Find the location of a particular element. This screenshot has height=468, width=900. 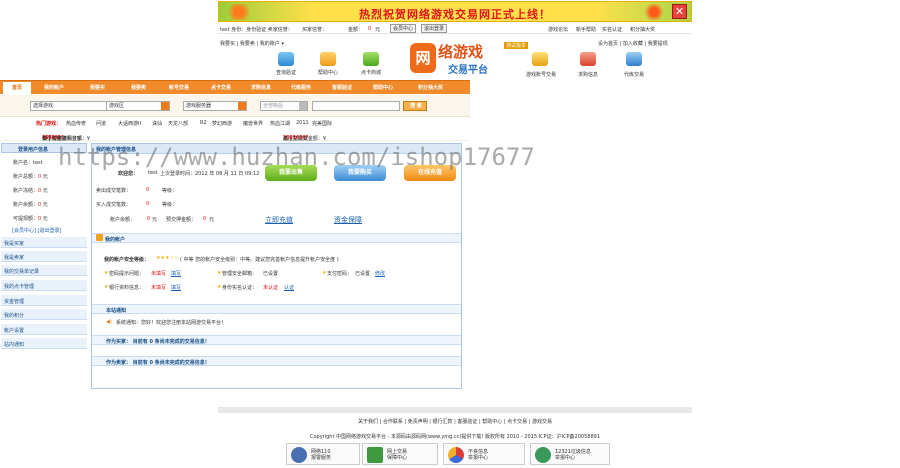

badge-trade: 网上交易 保障中心 is located at coordinates (400, 454).